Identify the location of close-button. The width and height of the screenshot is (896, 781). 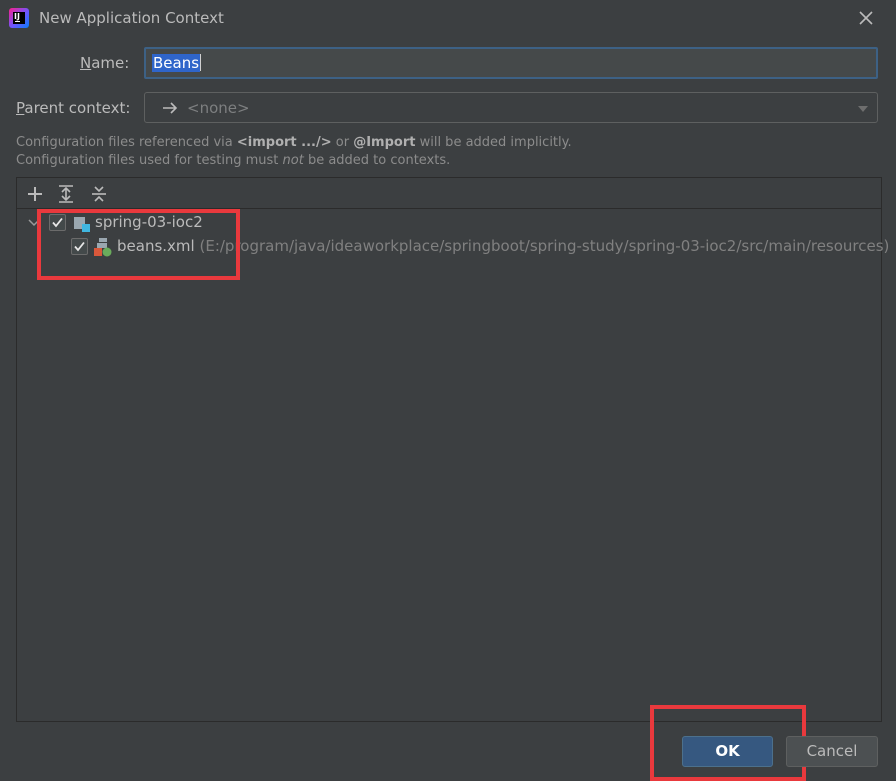
(866, 18).